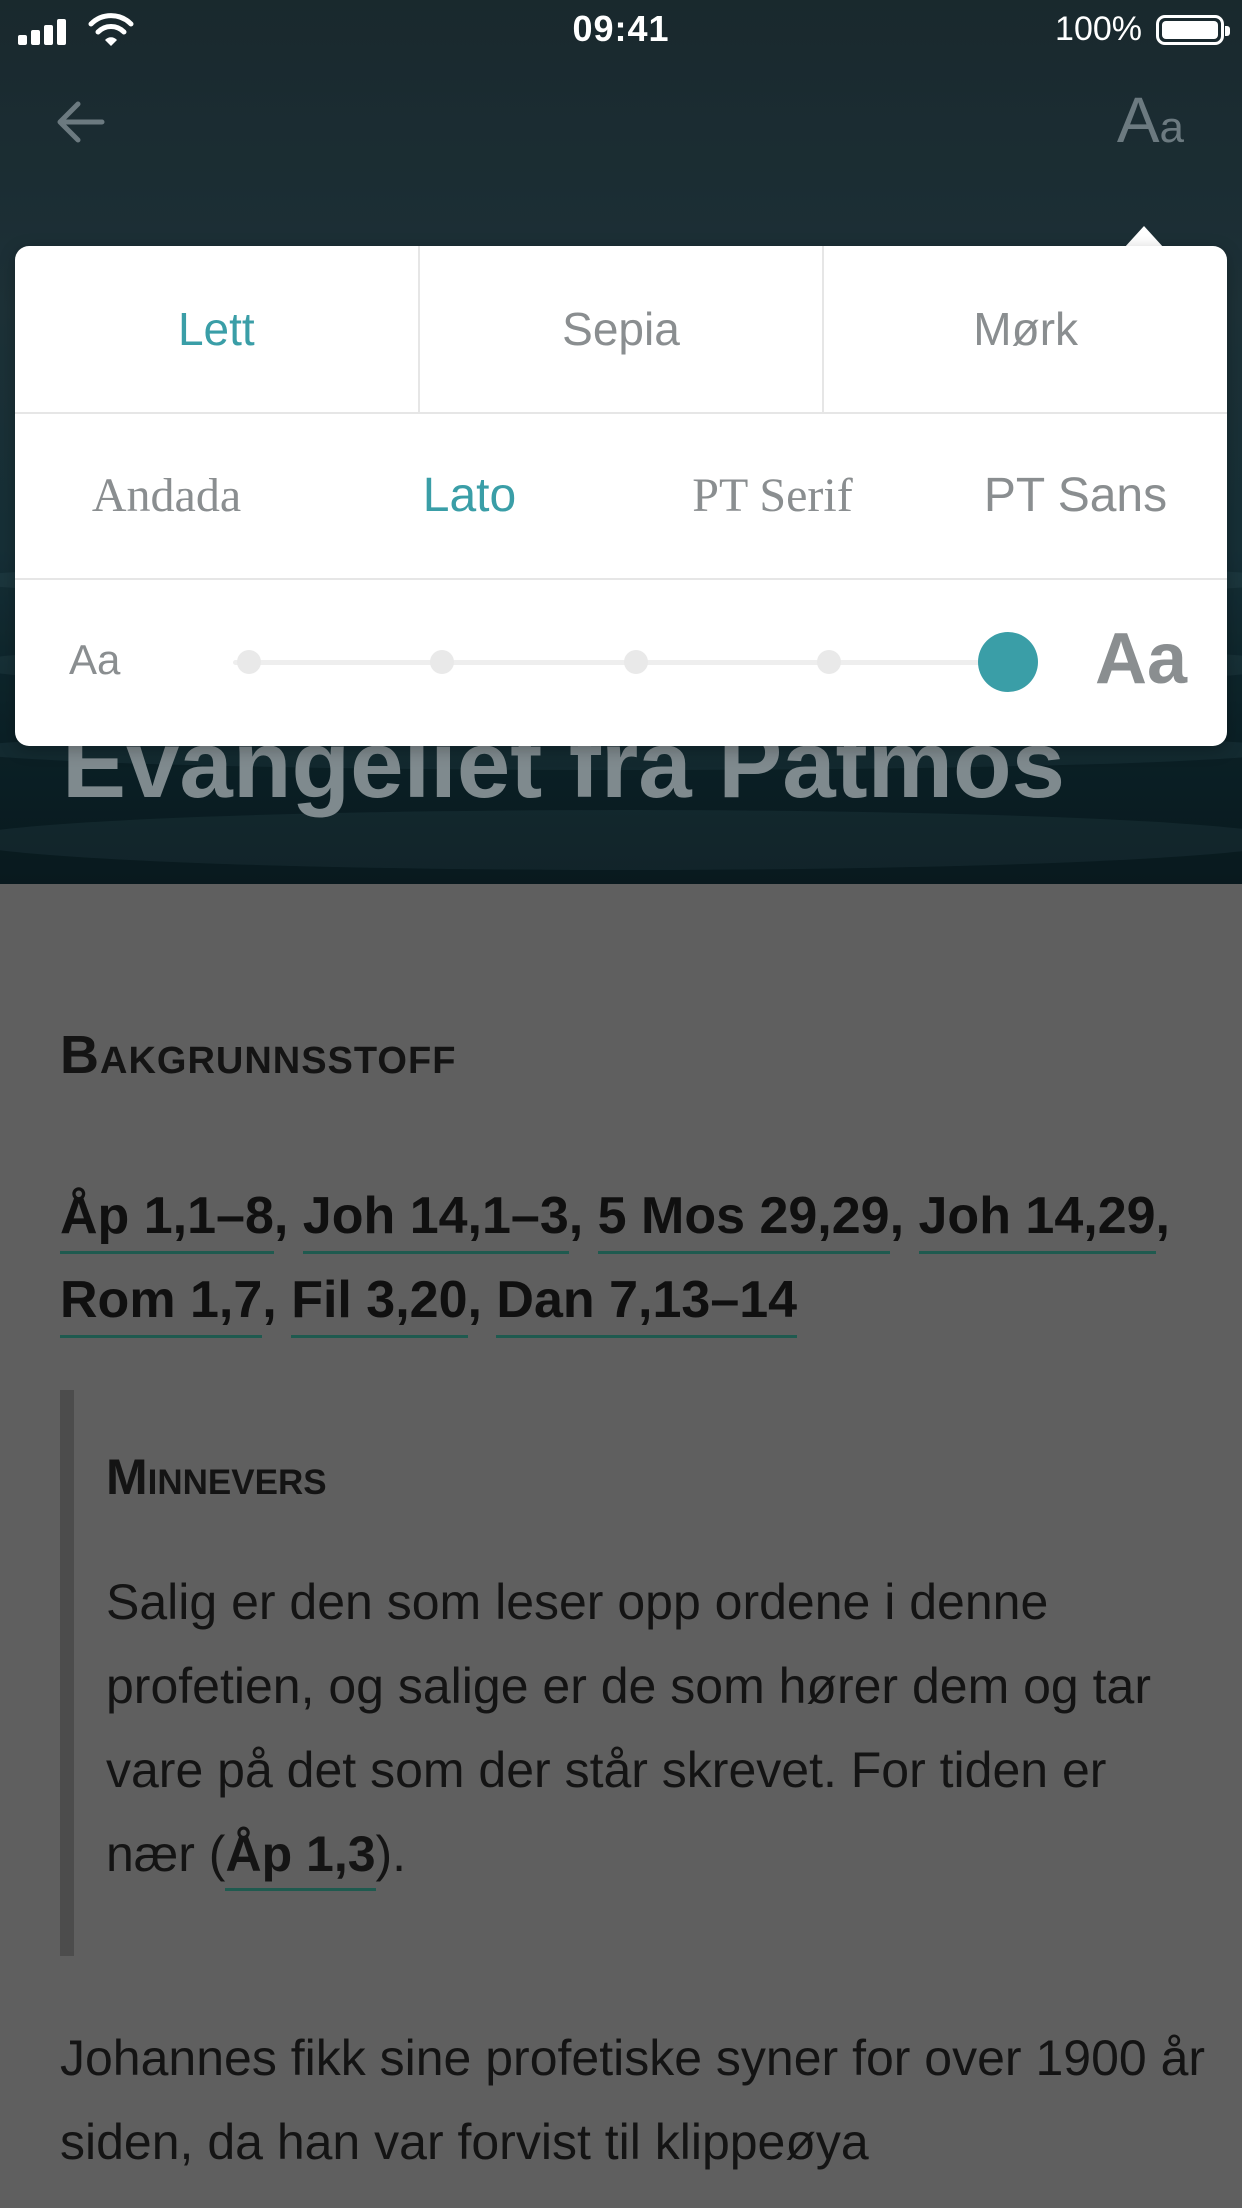 The image size is (1242, 2208). Describe the element at coordinates (82, 122) in the screenshot. I see `back-arrow-icon` at that location.